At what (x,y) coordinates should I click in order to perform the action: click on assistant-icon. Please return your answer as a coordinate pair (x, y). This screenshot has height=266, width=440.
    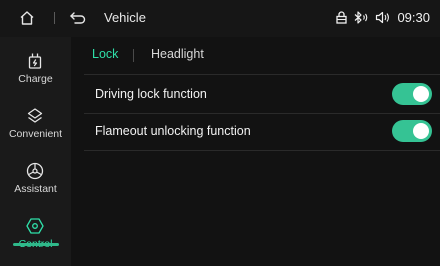
    Looking at the image, I should click on (35, 171).